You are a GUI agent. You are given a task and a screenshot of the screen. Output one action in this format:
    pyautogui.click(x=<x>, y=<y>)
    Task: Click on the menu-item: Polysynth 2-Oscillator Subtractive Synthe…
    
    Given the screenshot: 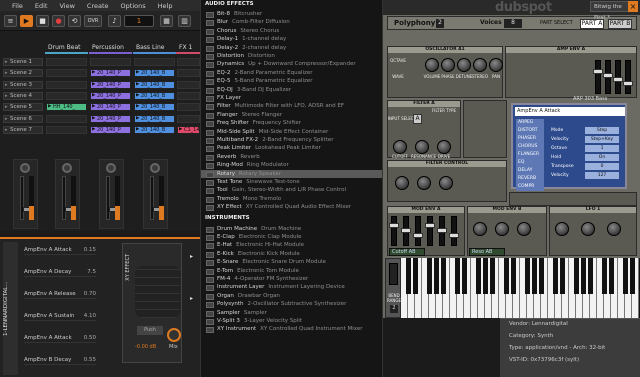 What is the action you would take?
    pyautogui.click(x=291, y=304)
    